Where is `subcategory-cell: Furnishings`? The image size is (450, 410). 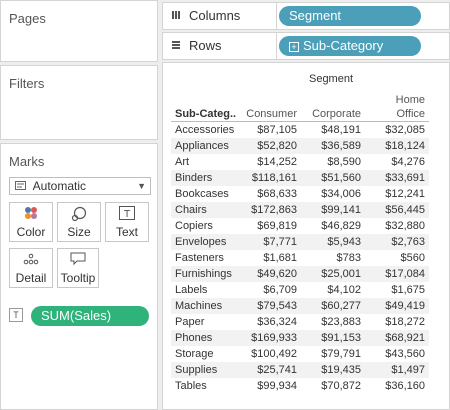 subcategory-cell: Furnishings is located at coordinates (203, 274).